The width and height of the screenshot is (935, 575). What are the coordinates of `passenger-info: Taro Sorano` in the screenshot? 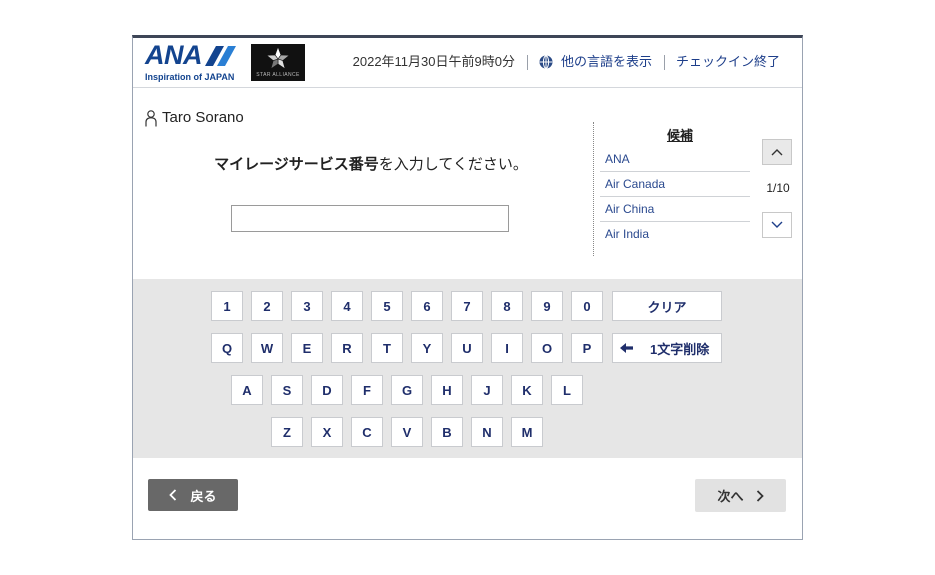 It's located at (194, 118).